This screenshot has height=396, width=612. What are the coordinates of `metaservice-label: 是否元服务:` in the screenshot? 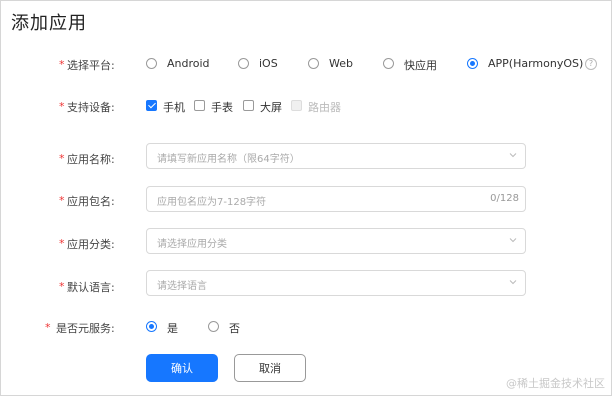 It's located at (85, 328).